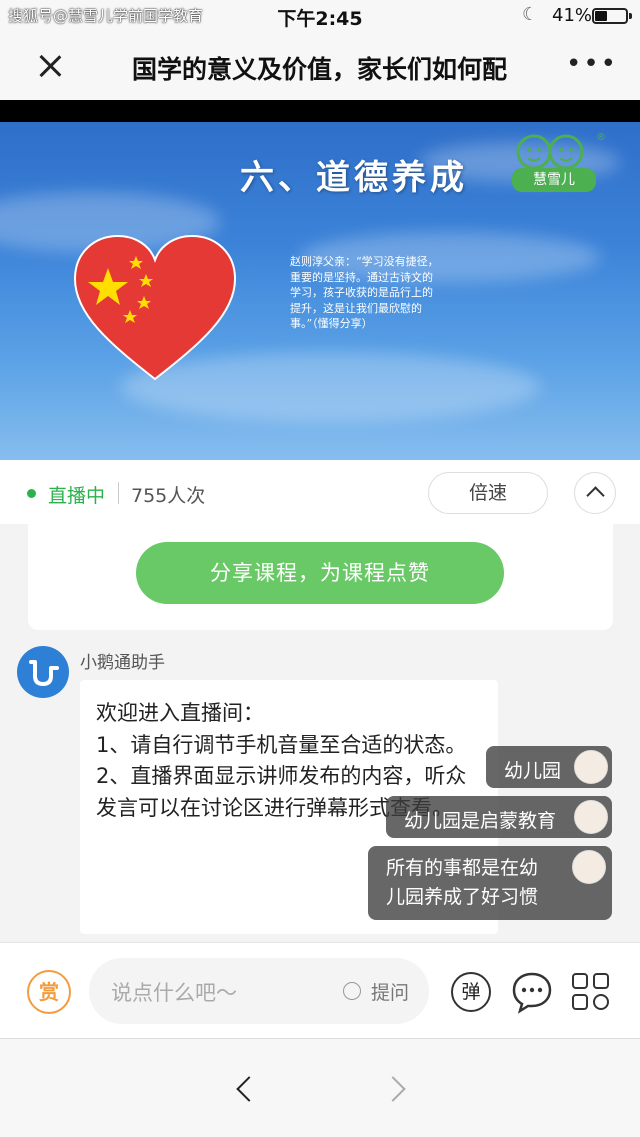 This screenshot has height=1137, width=640. I want to click on goose-icon, so click(44, 673).